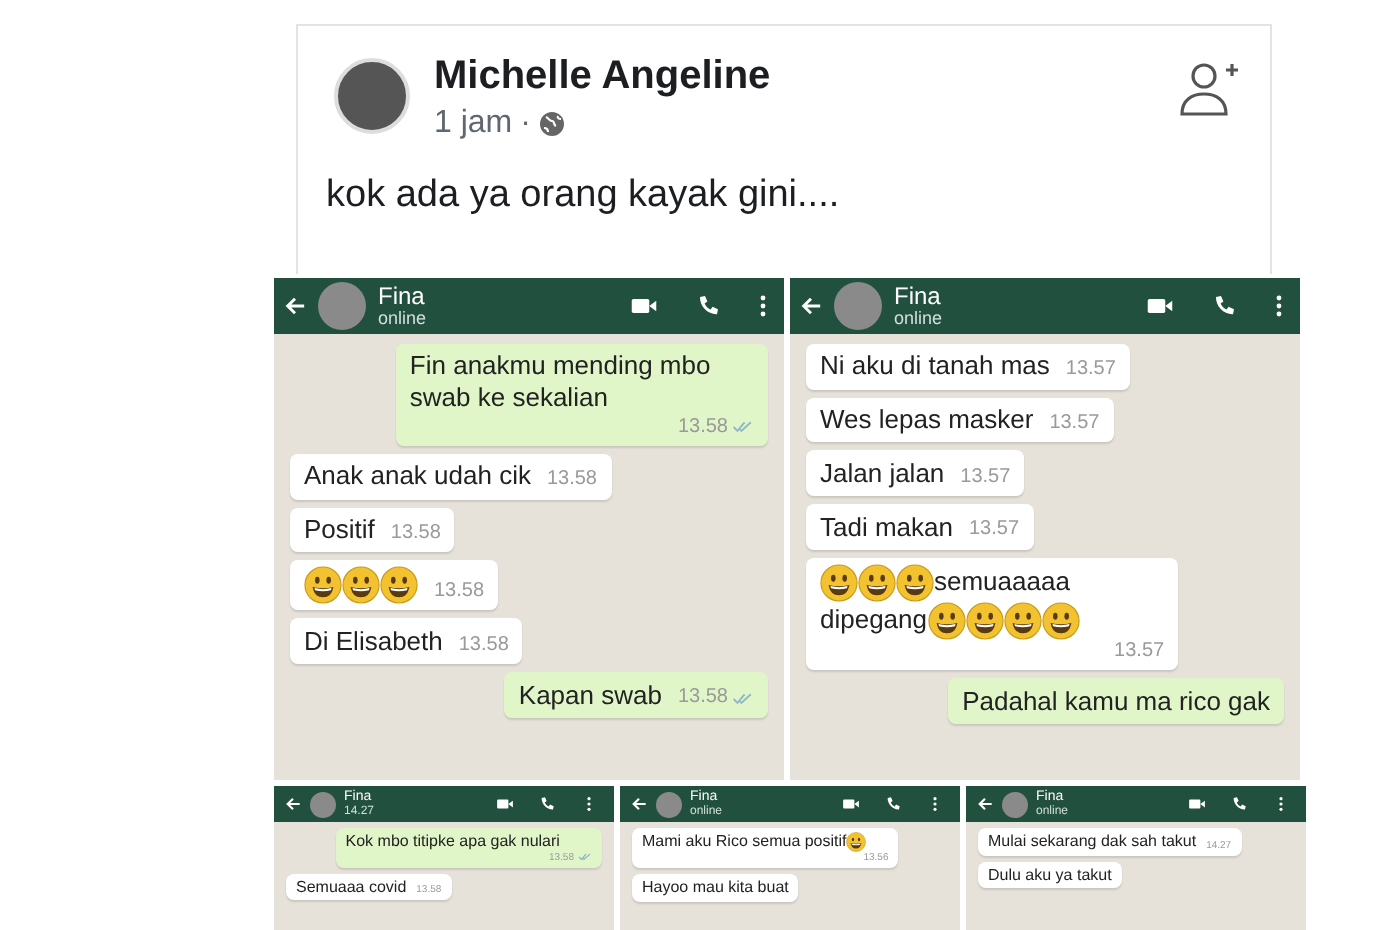 Image resolution: width=1400 pixels, height=930 pixels. Describe the element at coordinates (744, 842) in the screenshot. I see `message-text: Mami aku Rico semua positif` at that location.